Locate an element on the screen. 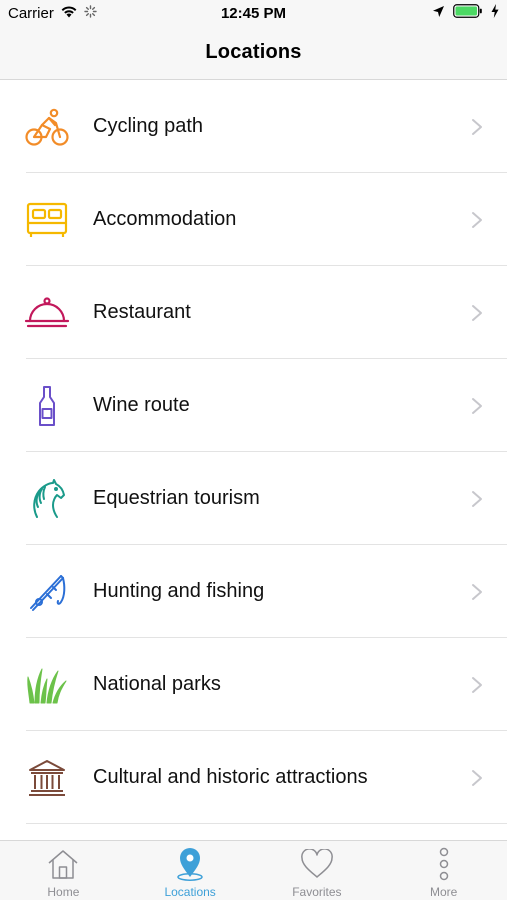  tab-label: Locations is located at coordinates (190, 892).